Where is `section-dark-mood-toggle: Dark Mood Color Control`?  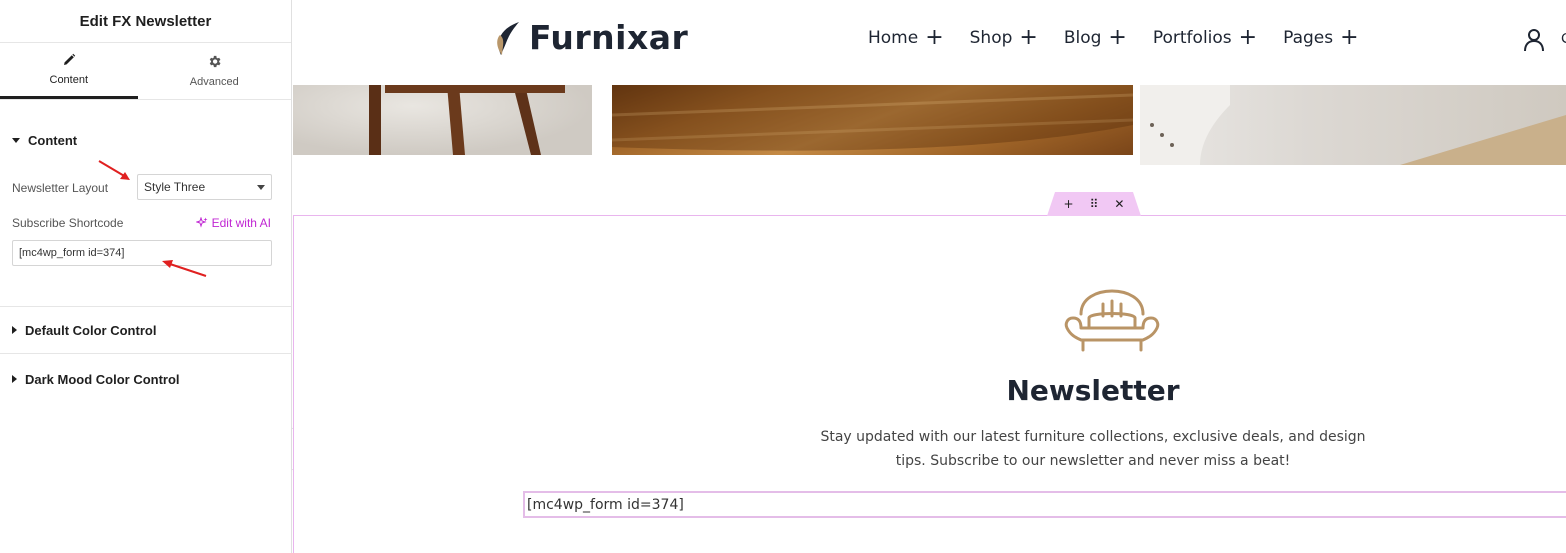 section-dark-mood-toggle: Dark Mood Color Control is located at coordinates (146, 379).